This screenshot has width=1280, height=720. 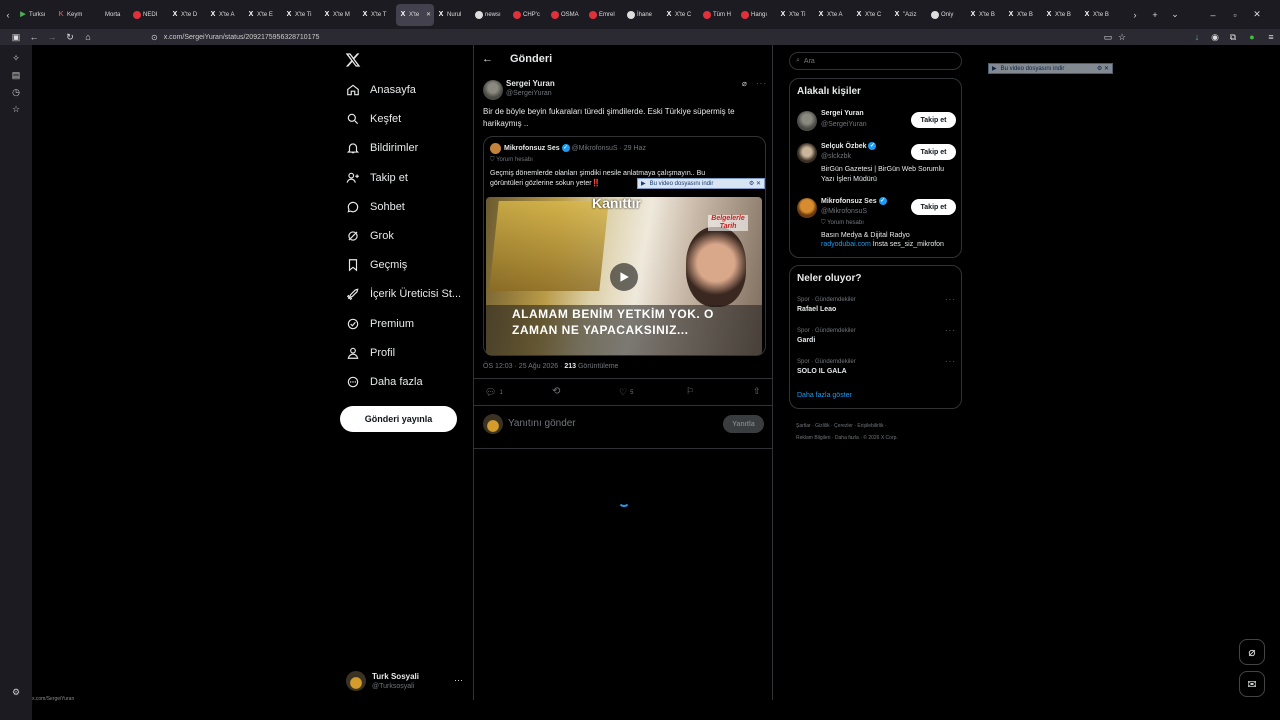 What do you see at coordinates (353, 60) in the screenshot?
I see `x-logo-icon` at bounding box center [353, 60].